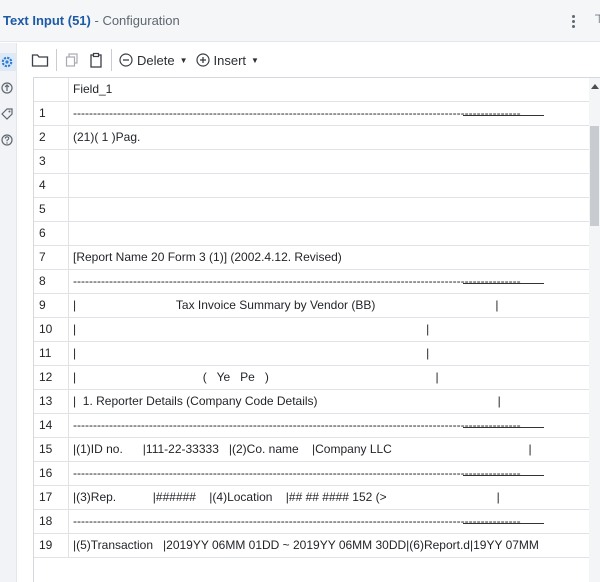 The image size is (600, 582). What do you see at coordinates (594, 176) in the screenshot?
I see `scrollbar-thumb` at bounding box center [594, 176].